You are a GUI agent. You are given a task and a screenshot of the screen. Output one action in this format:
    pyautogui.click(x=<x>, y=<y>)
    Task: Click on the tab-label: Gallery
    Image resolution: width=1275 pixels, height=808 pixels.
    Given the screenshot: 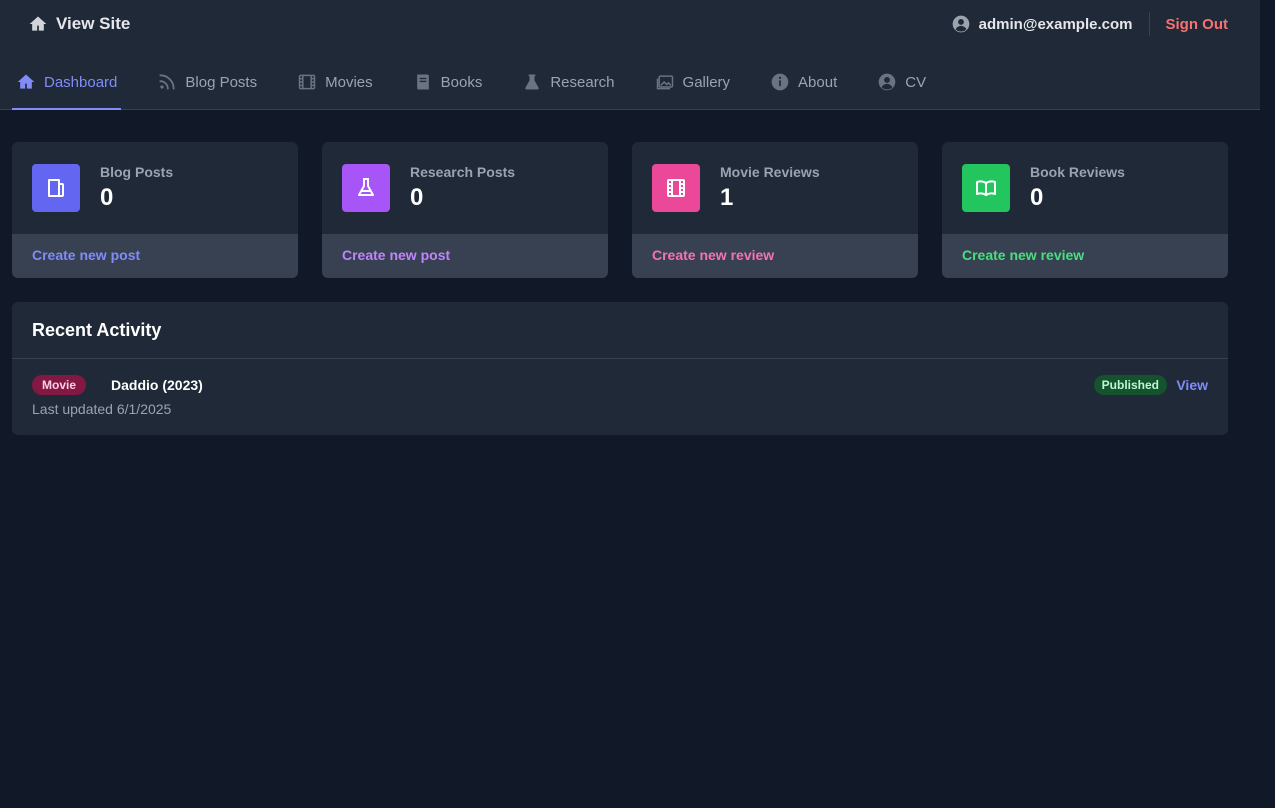 What is the action you would take?
    pyautogui.click(x=706, y=82)
    